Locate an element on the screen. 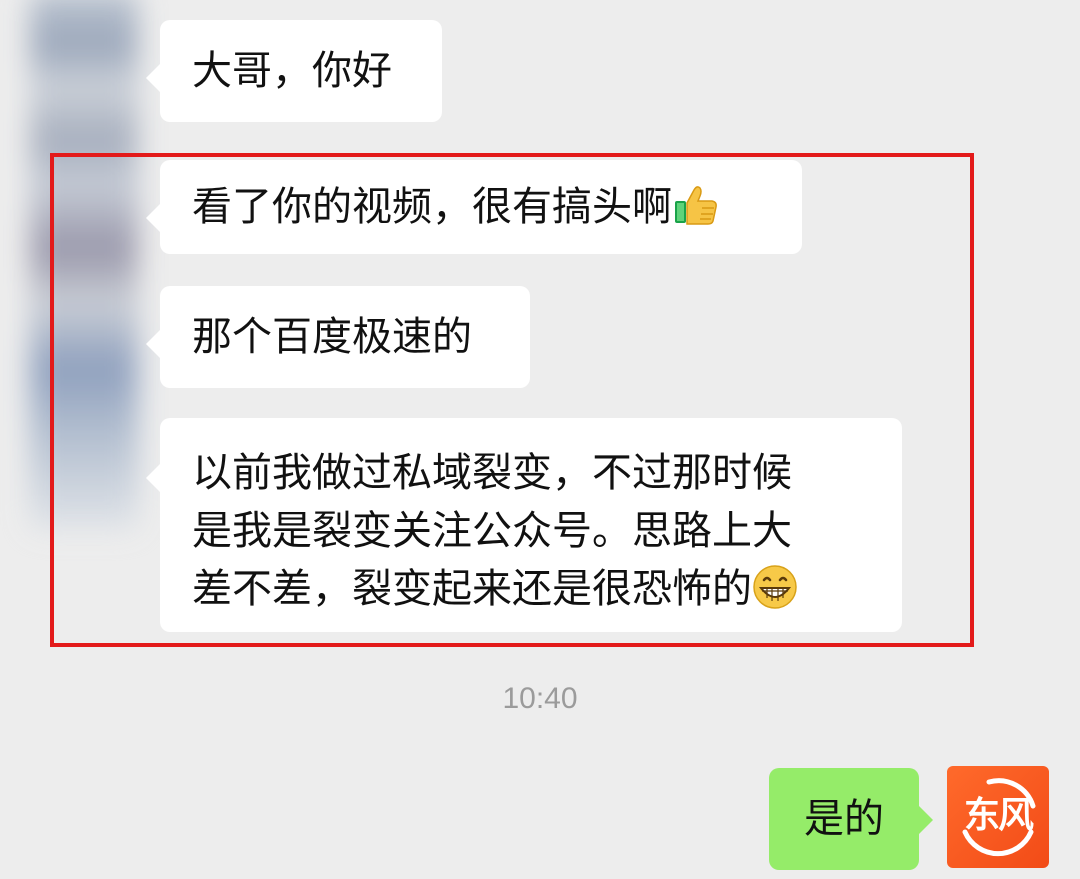 The height and width of the screenshot is (879, 1080). self-message-bubble: 是的 is located at coordinates (851, 819).